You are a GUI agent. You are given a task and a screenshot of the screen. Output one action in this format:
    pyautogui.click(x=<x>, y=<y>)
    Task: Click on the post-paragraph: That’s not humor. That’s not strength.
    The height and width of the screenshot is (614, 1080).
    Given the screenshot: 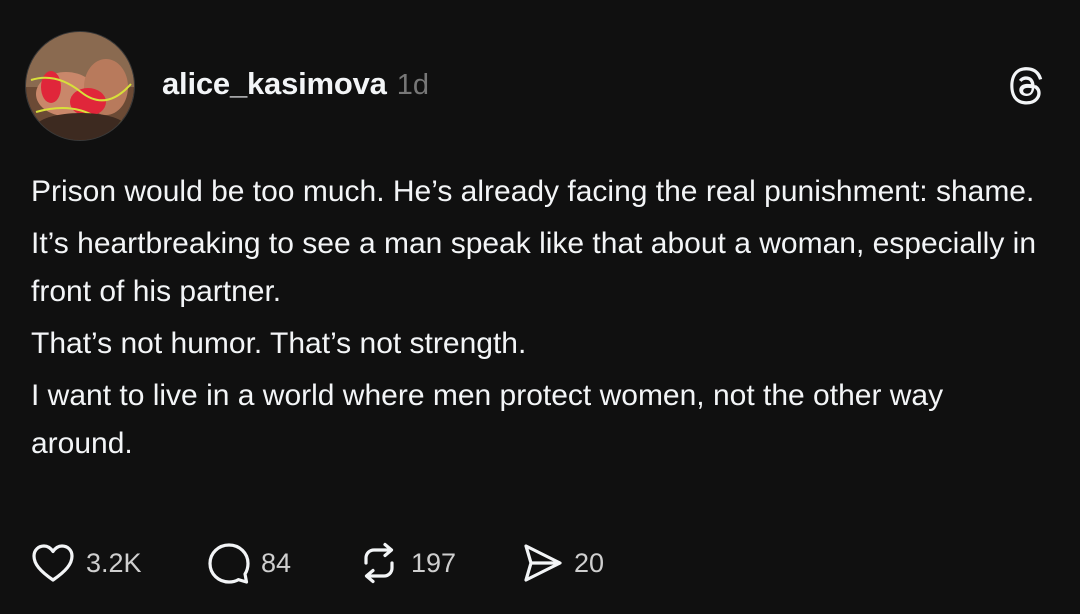 What is the action you would take?
    pyautogui.click(x=279, y=343)
    